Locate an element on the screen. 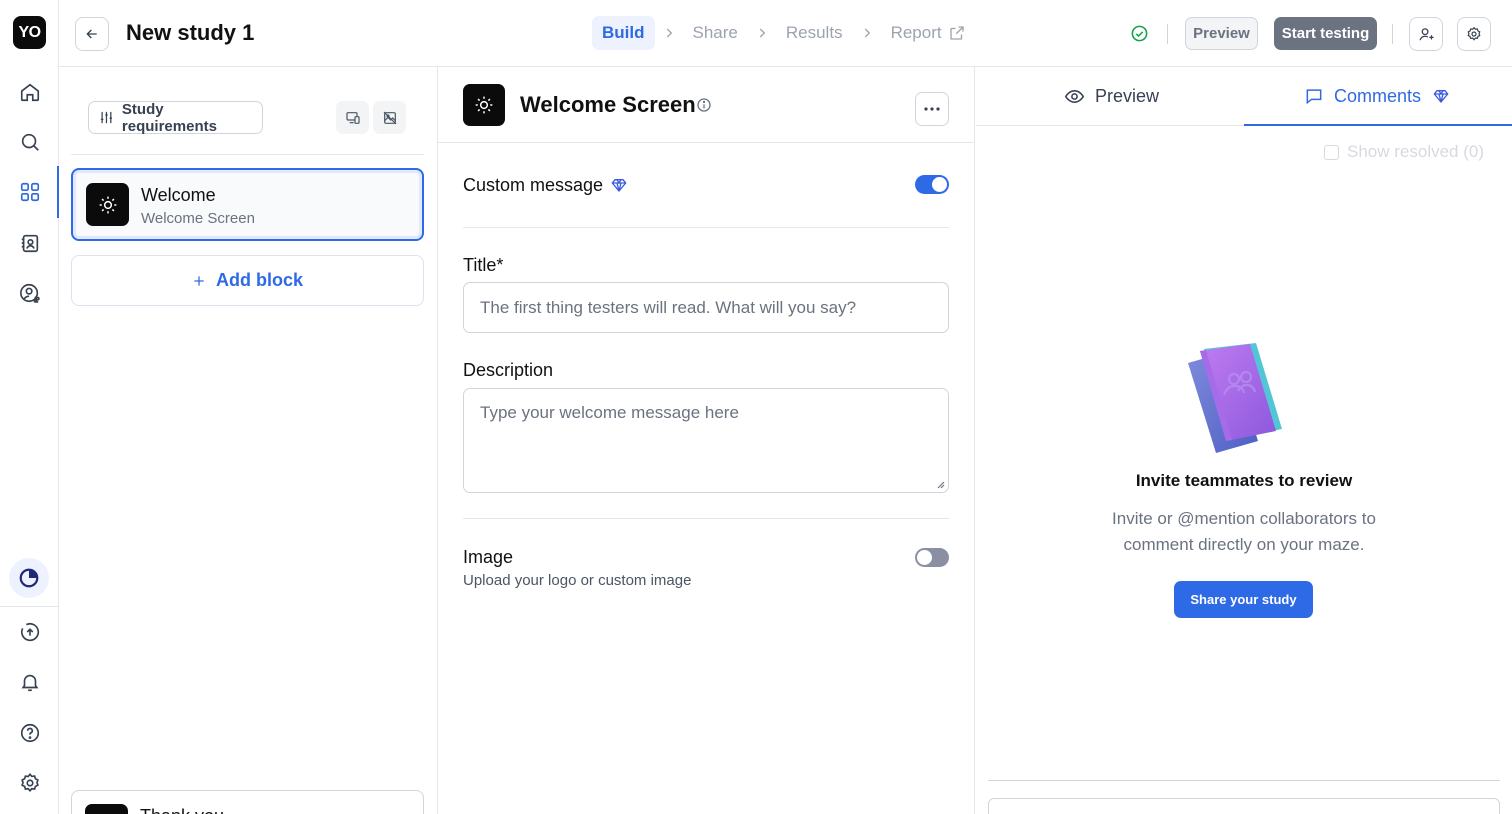 This screenshot has width=1512, height=814. block-subtitle: Welcome Screen is located at coordinates (198, 218).